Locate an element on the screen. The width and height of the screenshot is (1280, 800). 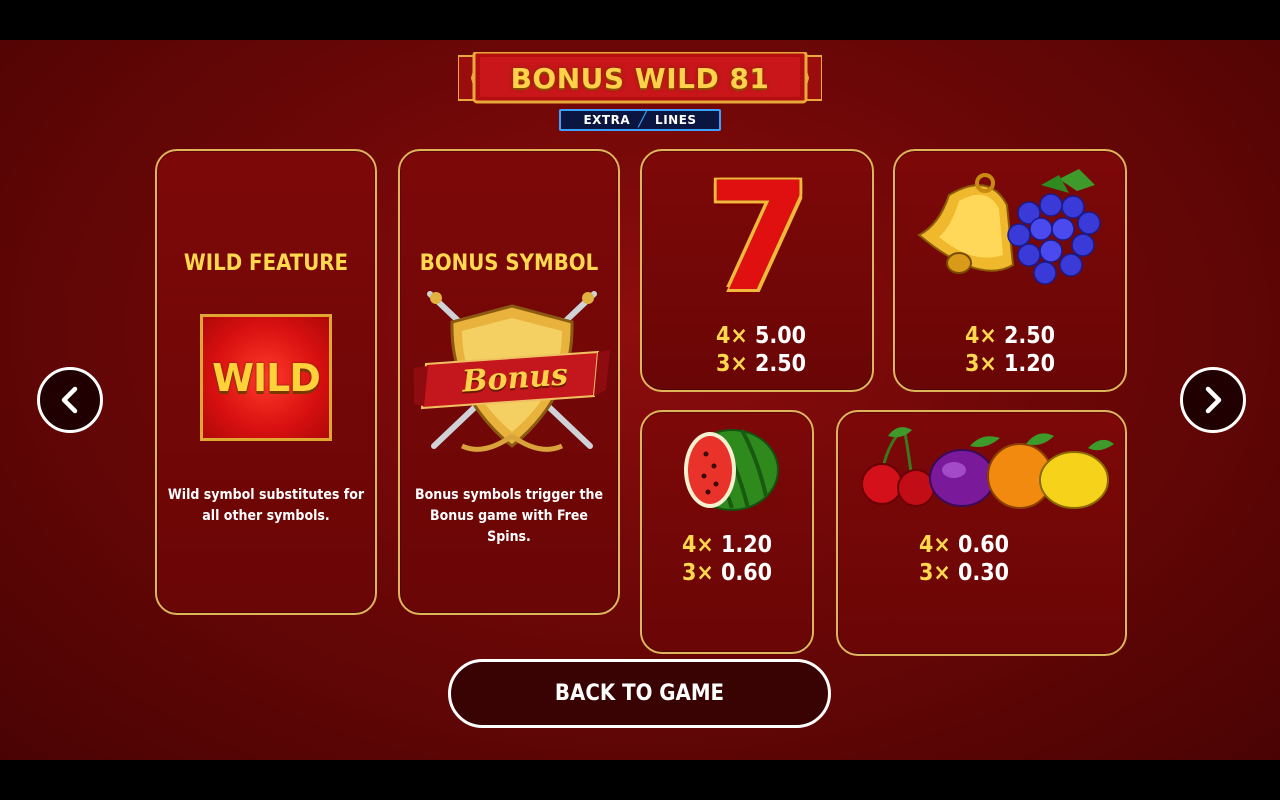
watermelon-pay4-multiplier: 4× is located at coordinates (698, 545).